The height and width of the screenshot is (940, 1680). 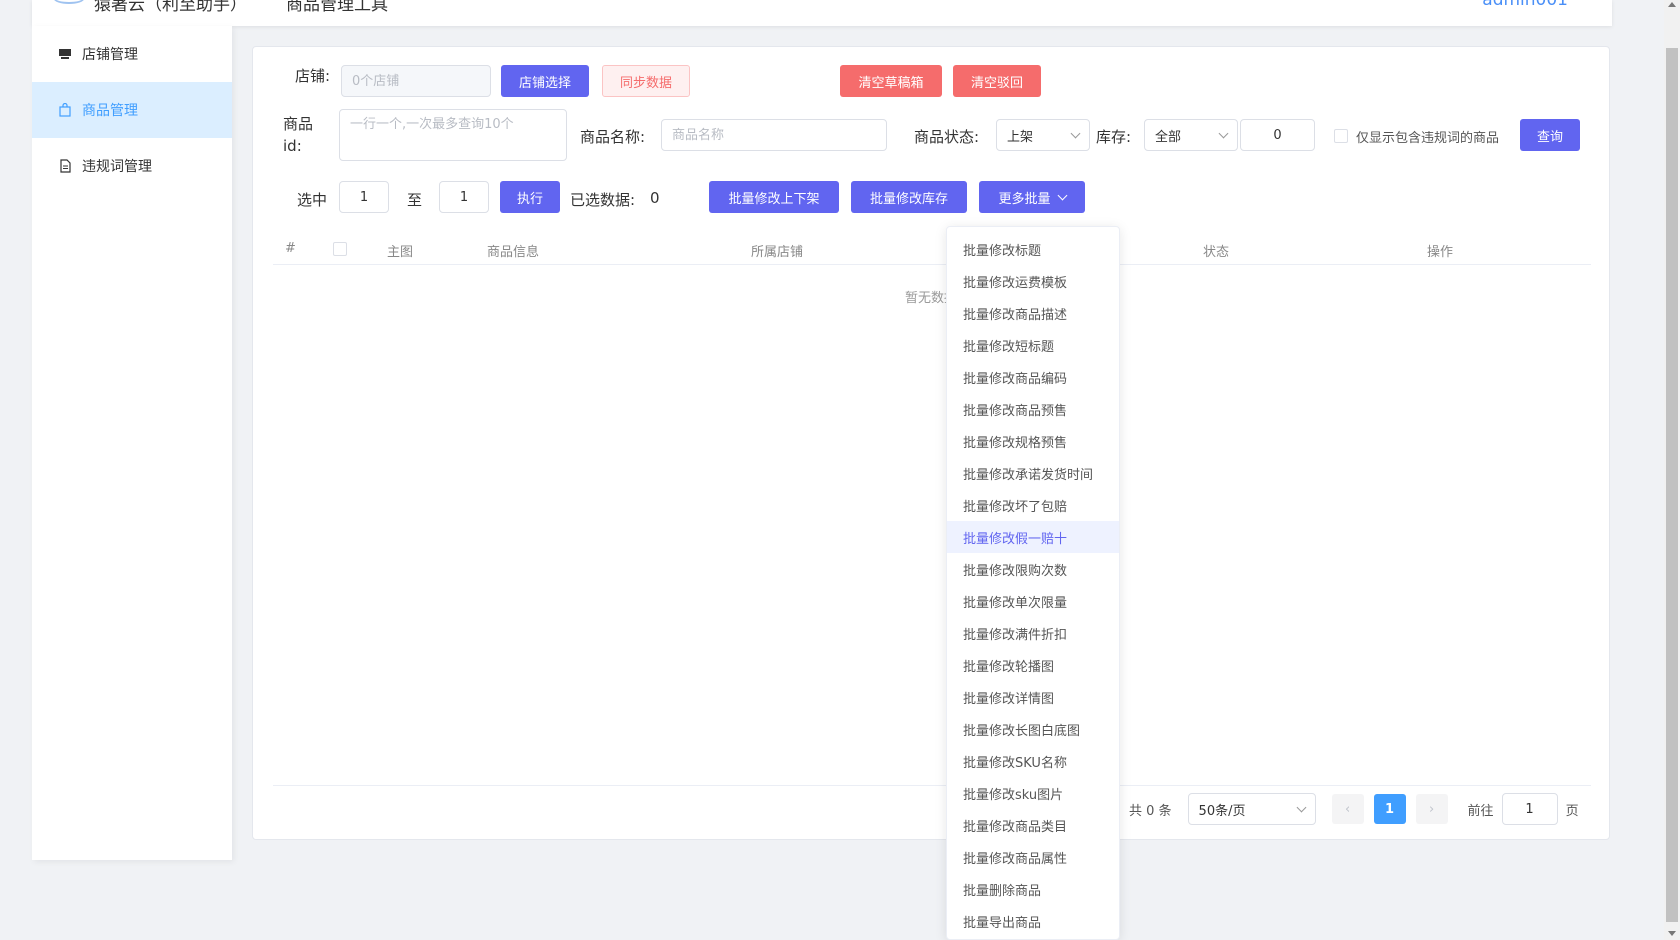 What do you see at coordinates (613, 137) in the screenshot?
I see `product-name-label: 商品名称:` at bounding box center [613, 137].